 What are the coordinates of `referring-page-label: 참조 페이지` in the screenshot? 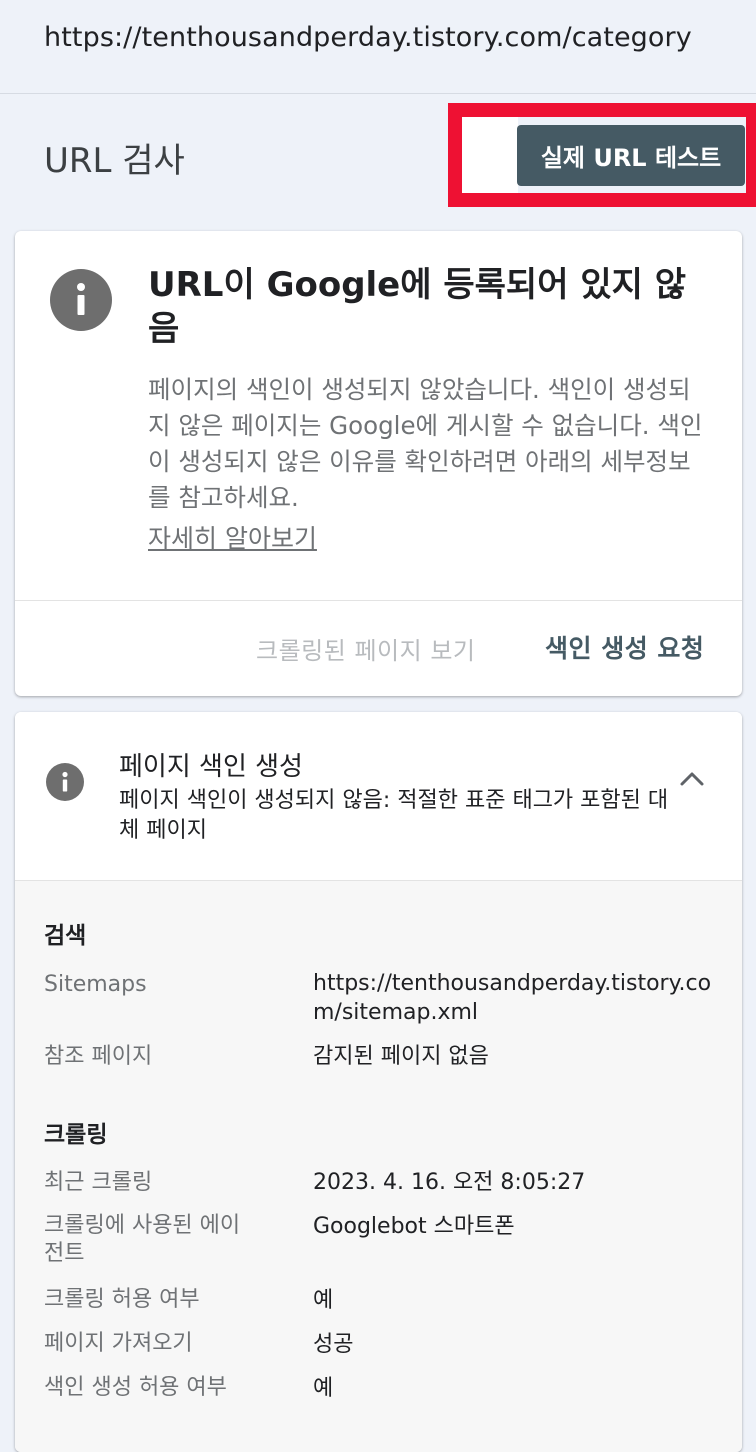 It's located at (98, 1056).